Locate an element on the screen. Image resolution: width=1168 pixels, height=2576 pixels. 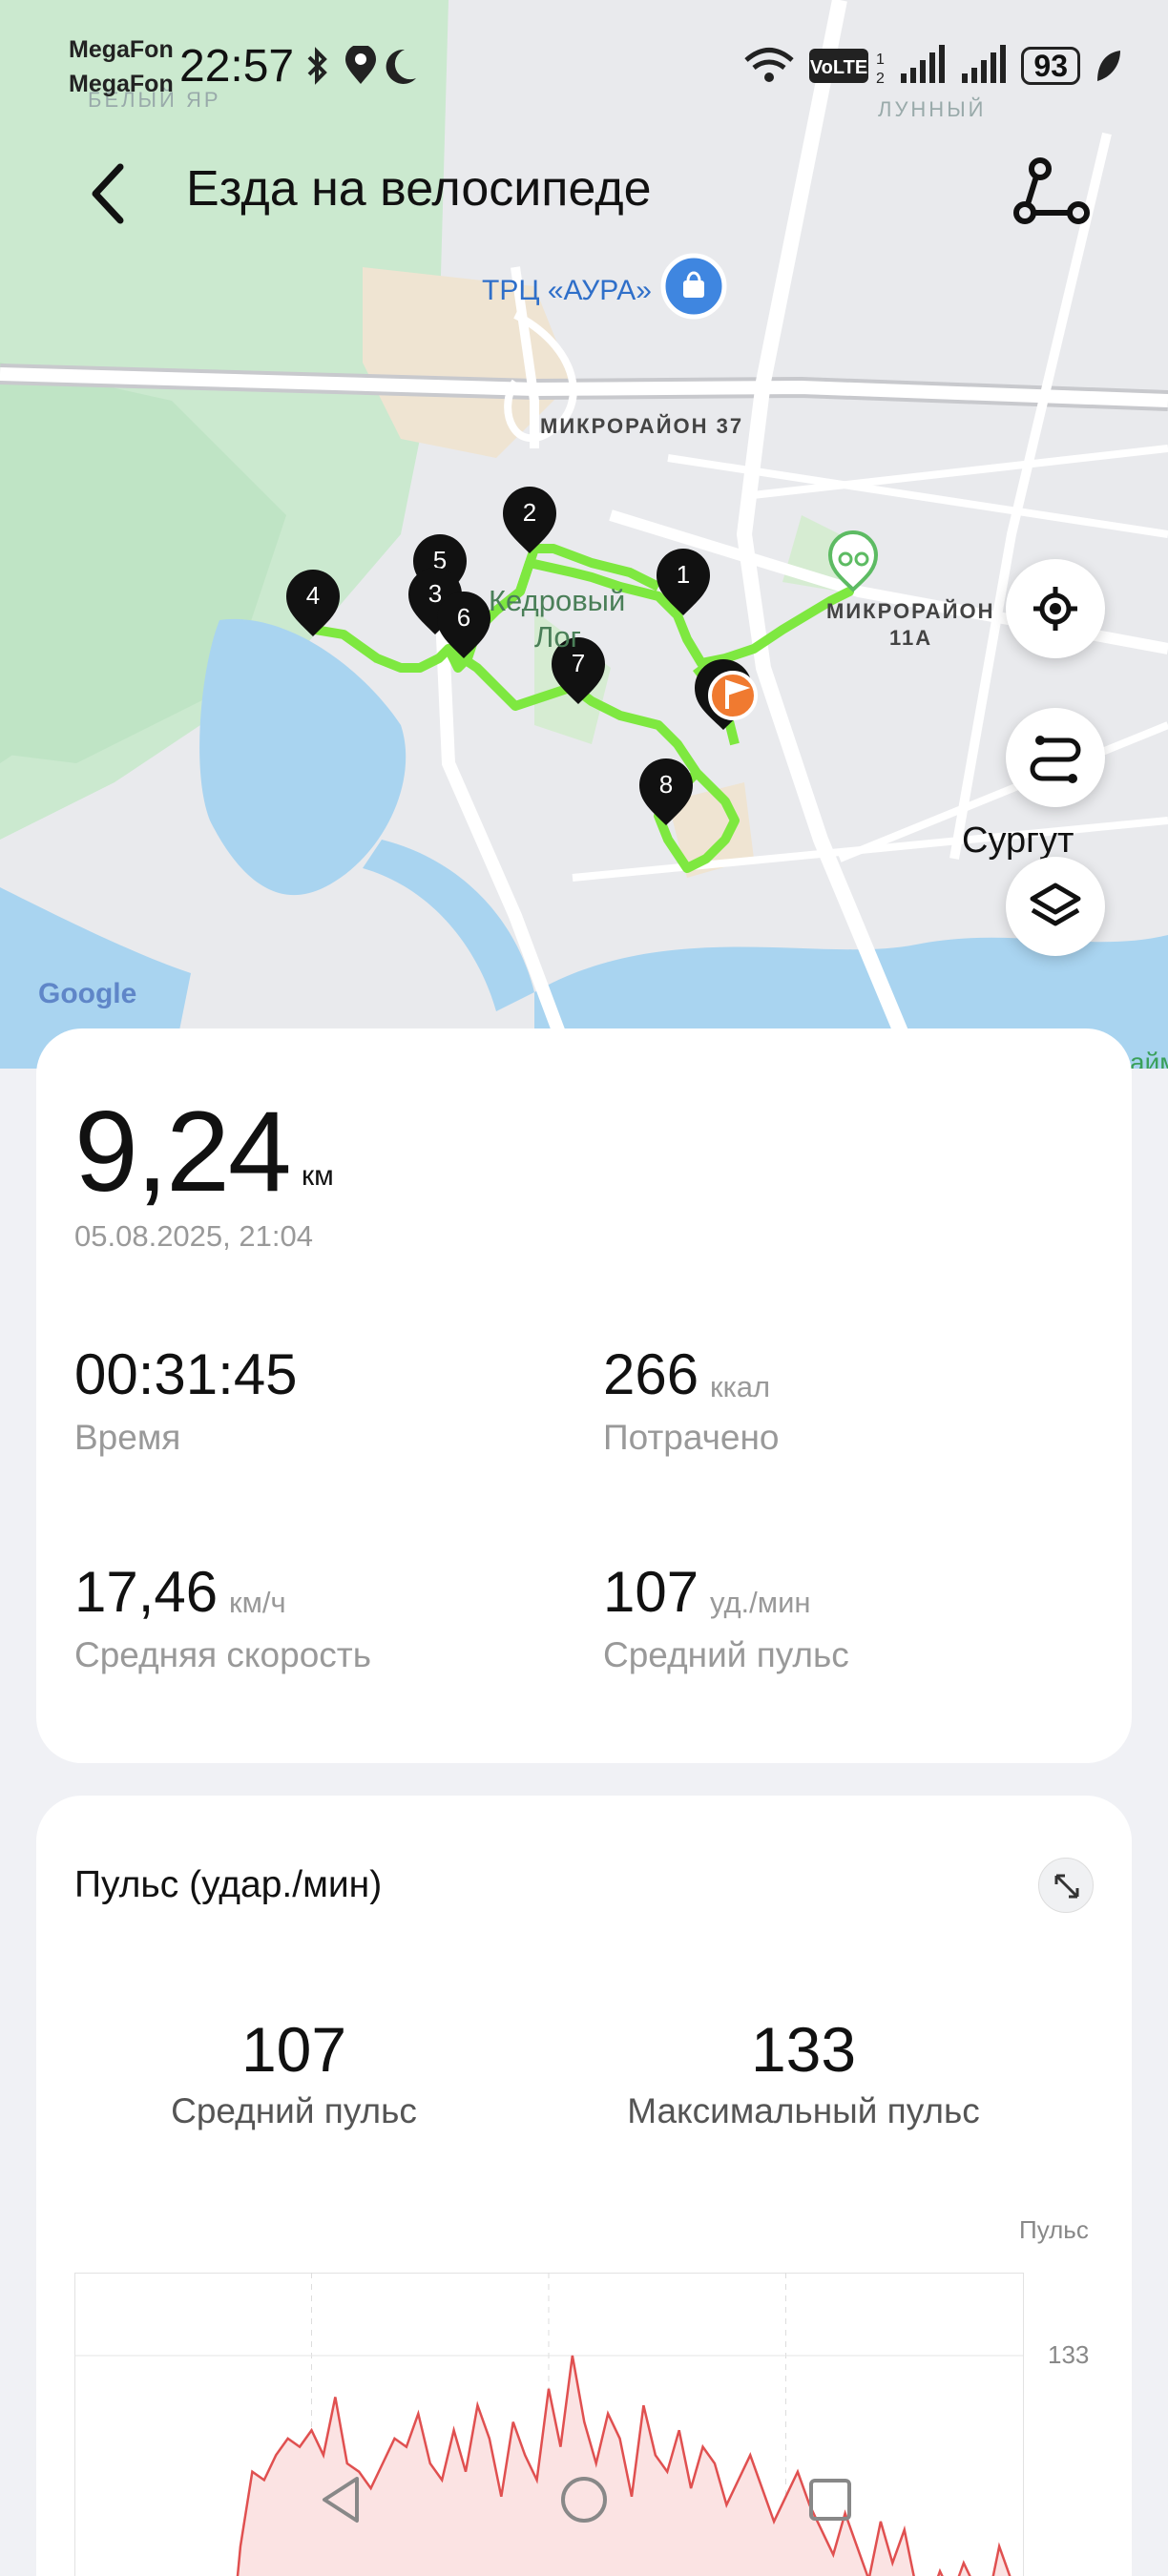
status-left-icons is located at coordinates (361, 65).